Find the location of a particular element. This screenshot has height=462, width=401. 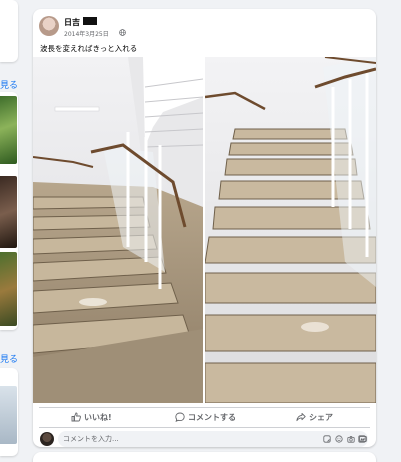

post-date: 2014年3月25日 is located at coordinates (86, 33).